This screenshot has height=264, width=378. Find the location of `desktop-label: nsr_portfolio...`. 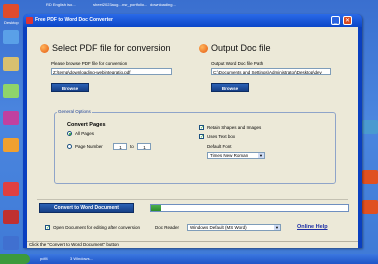

desktop-label: nsr_portfolio... is located at coordinates (135, 4).